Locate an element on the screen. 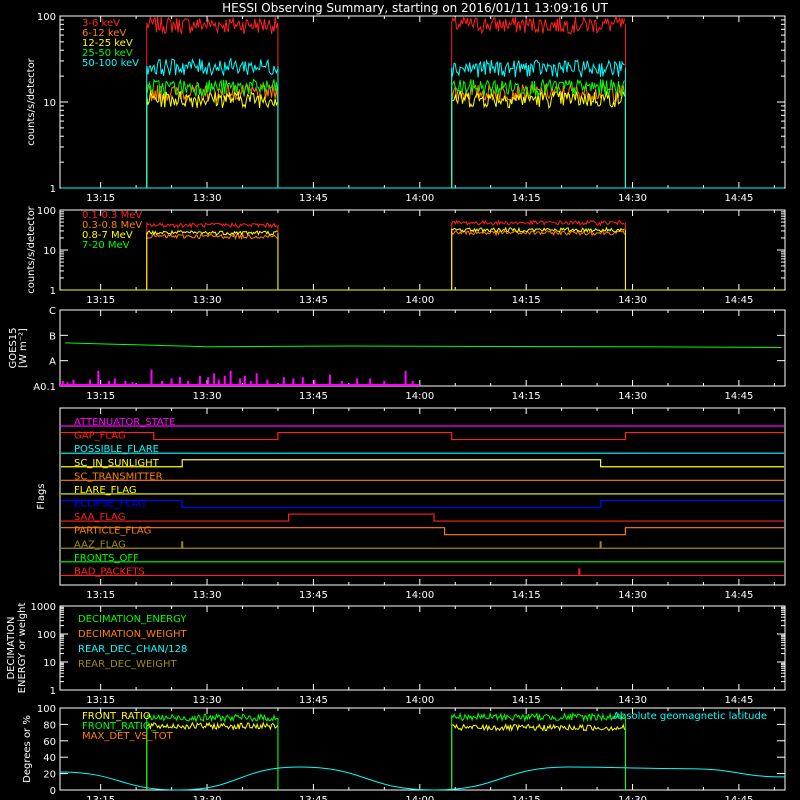  y-tick-label: A is located at coordinates (52, 362).